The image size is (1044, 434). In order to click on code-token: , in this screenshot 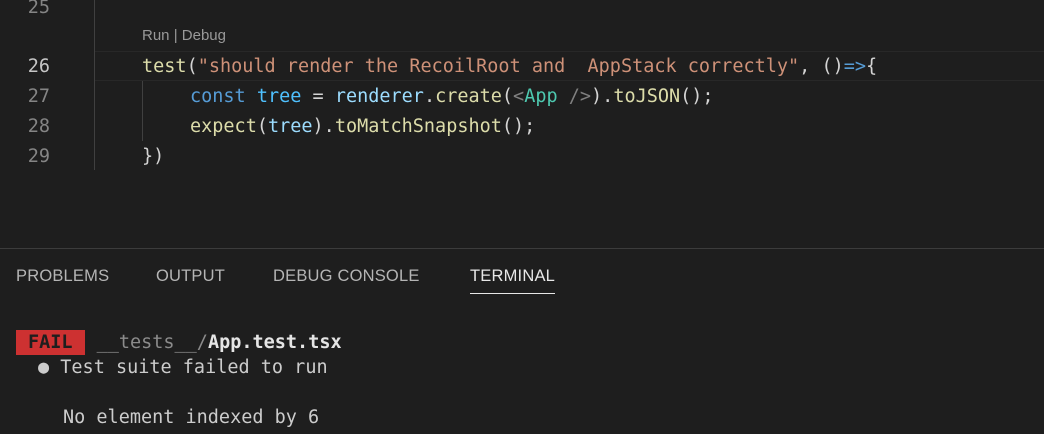, I will do `click(810, 66)`.